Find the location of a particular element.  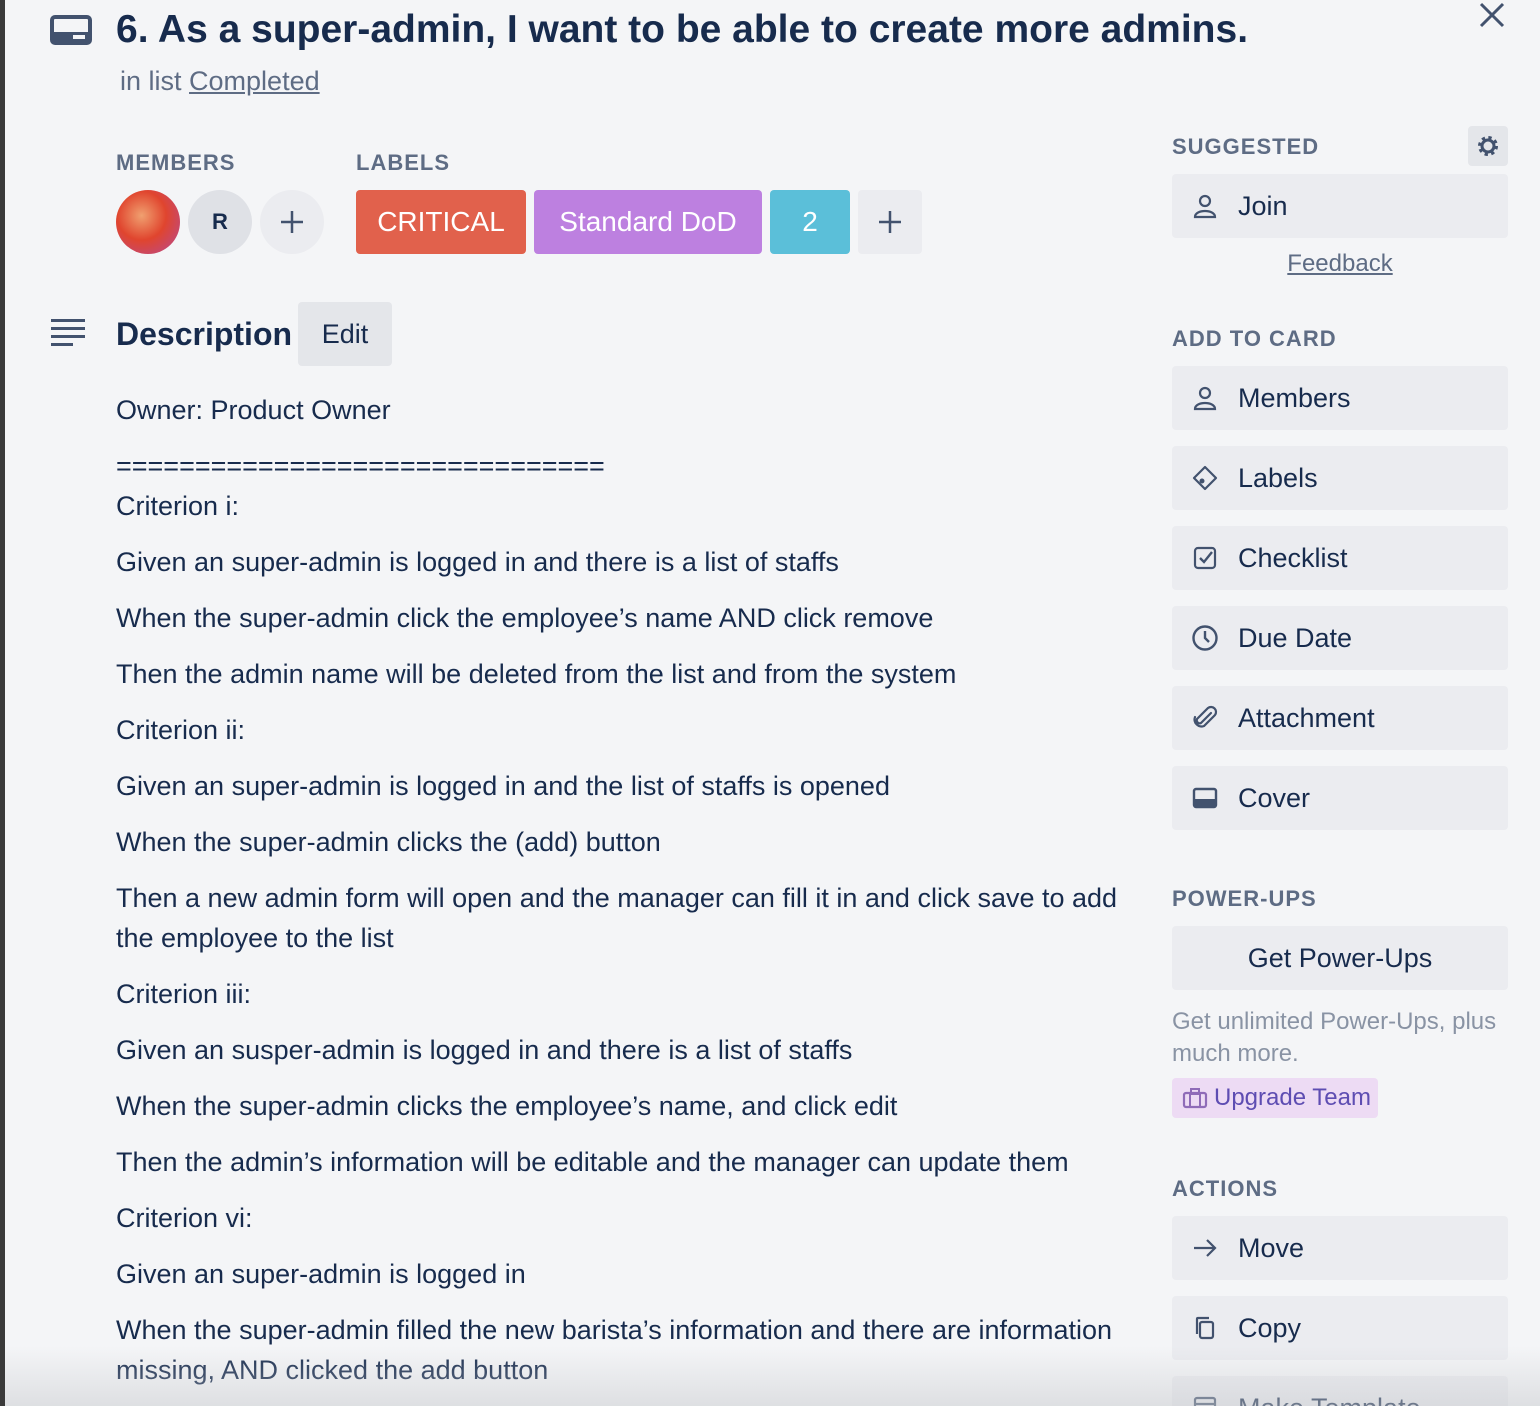

description-heading: Description is located at coordinates (204, 334).